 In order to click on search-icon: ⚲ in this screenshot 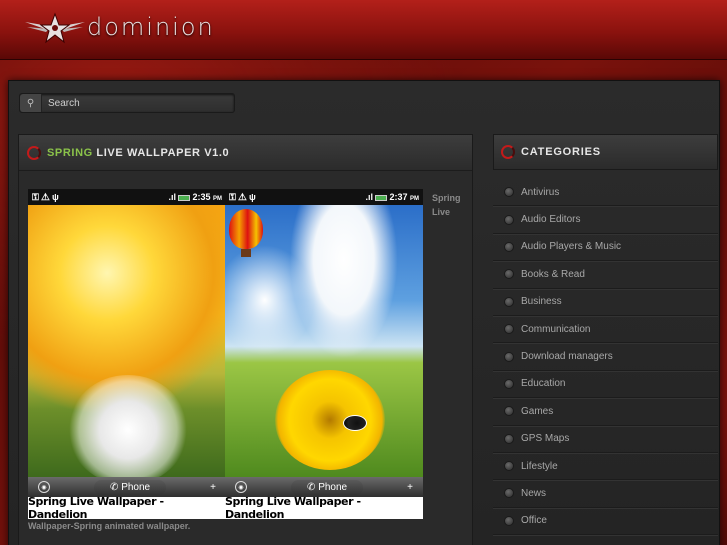, I will do `click(31, 103)`.